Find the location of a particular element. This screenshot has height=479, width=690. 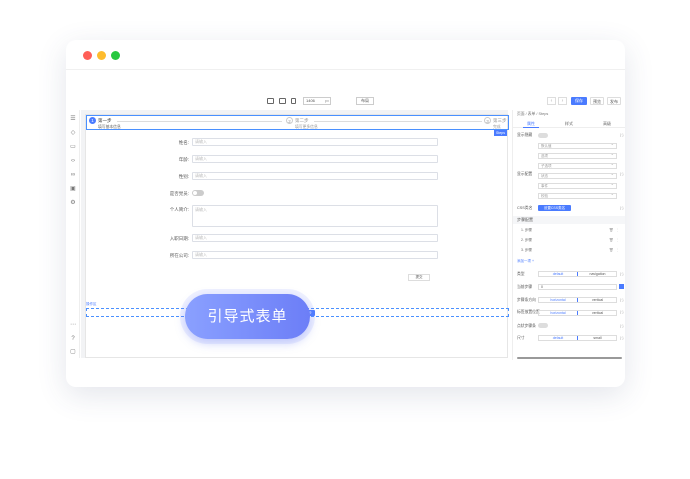

close-window-button is located at coordinates (87, 55).